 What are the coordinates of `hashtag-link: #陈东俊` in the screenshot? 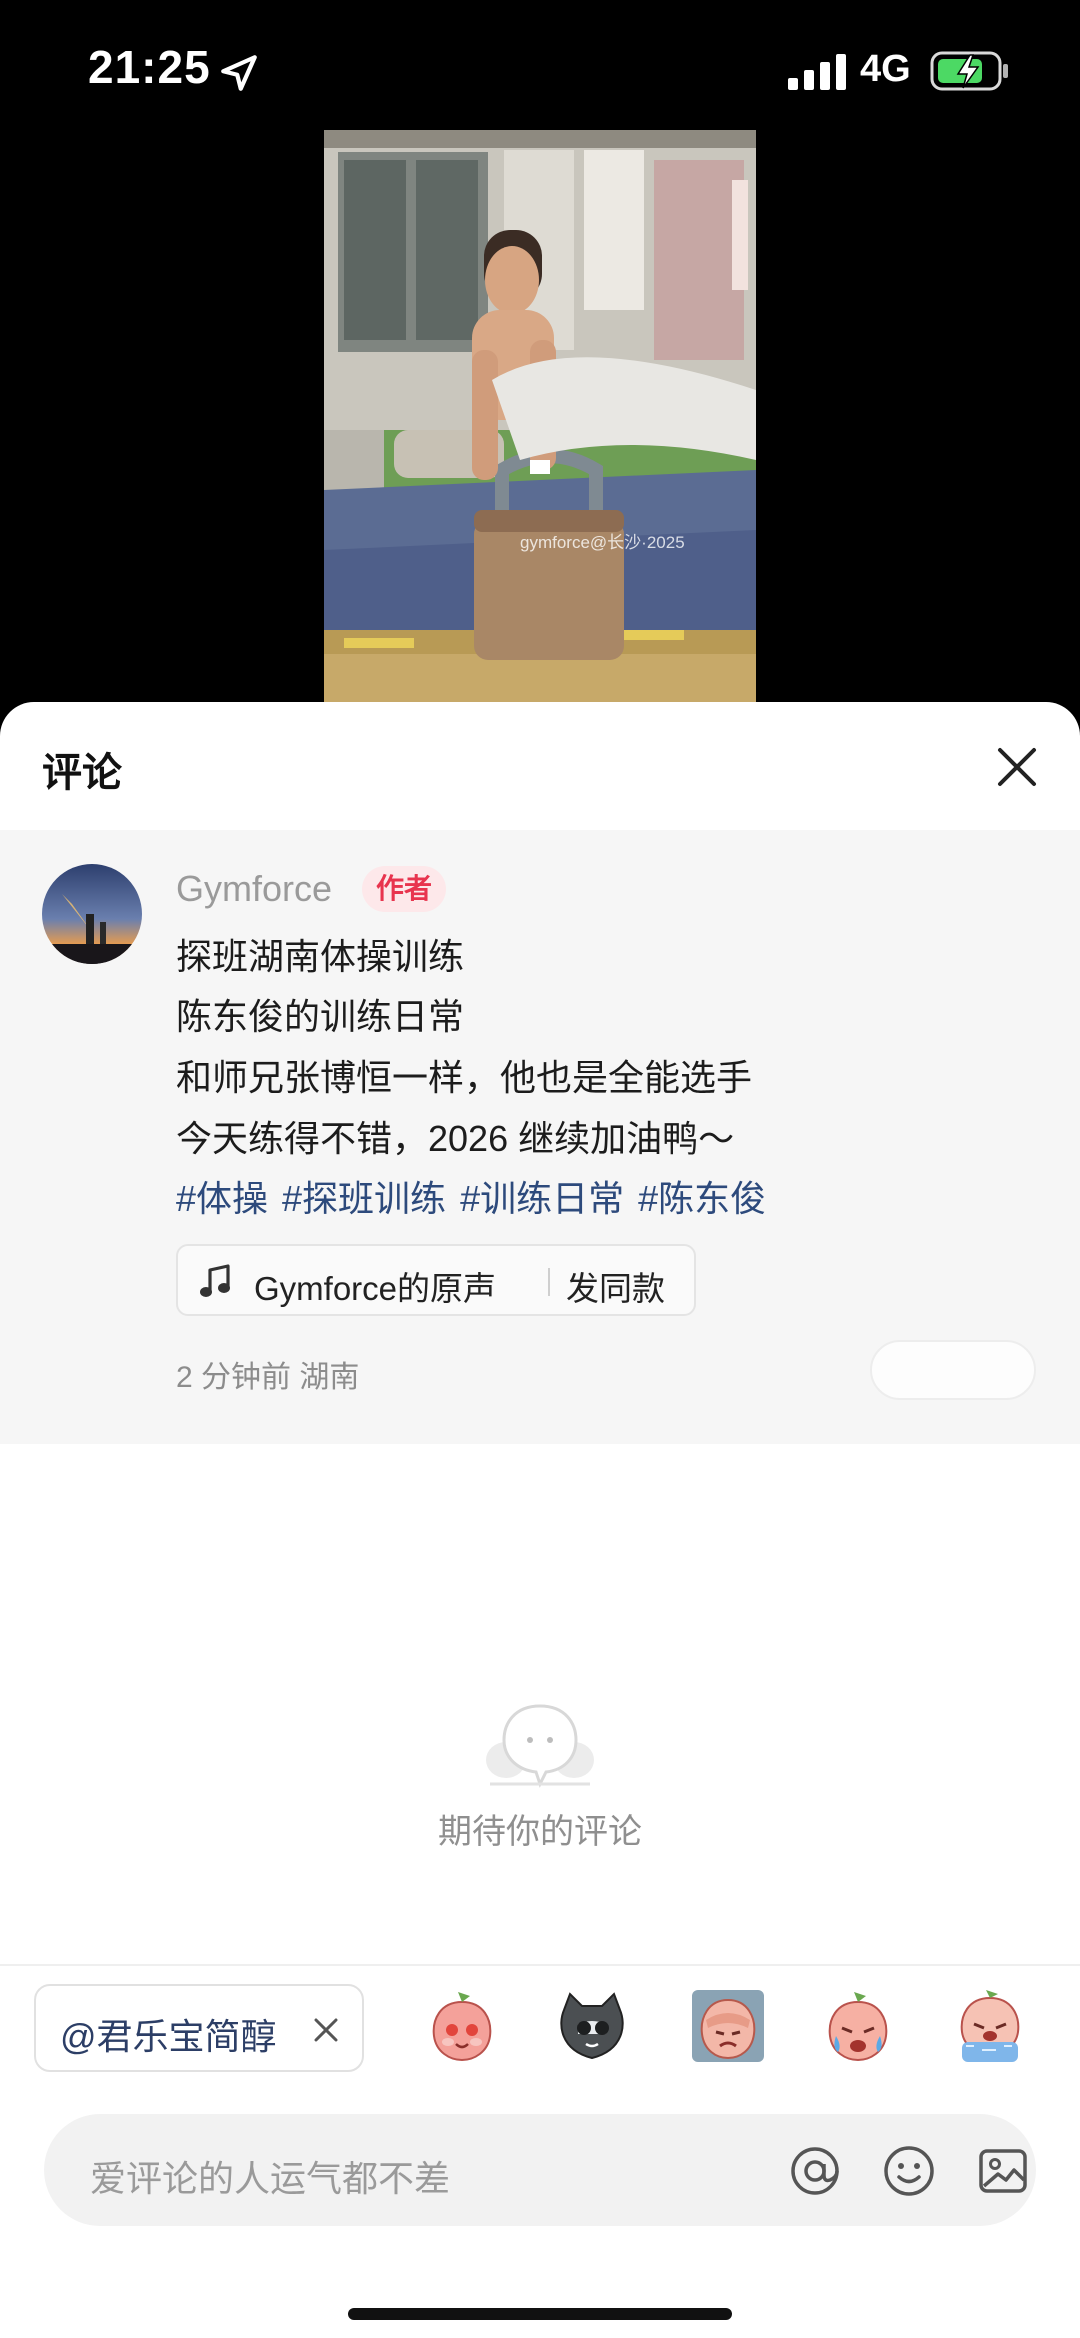 It's located at (702, 1198).